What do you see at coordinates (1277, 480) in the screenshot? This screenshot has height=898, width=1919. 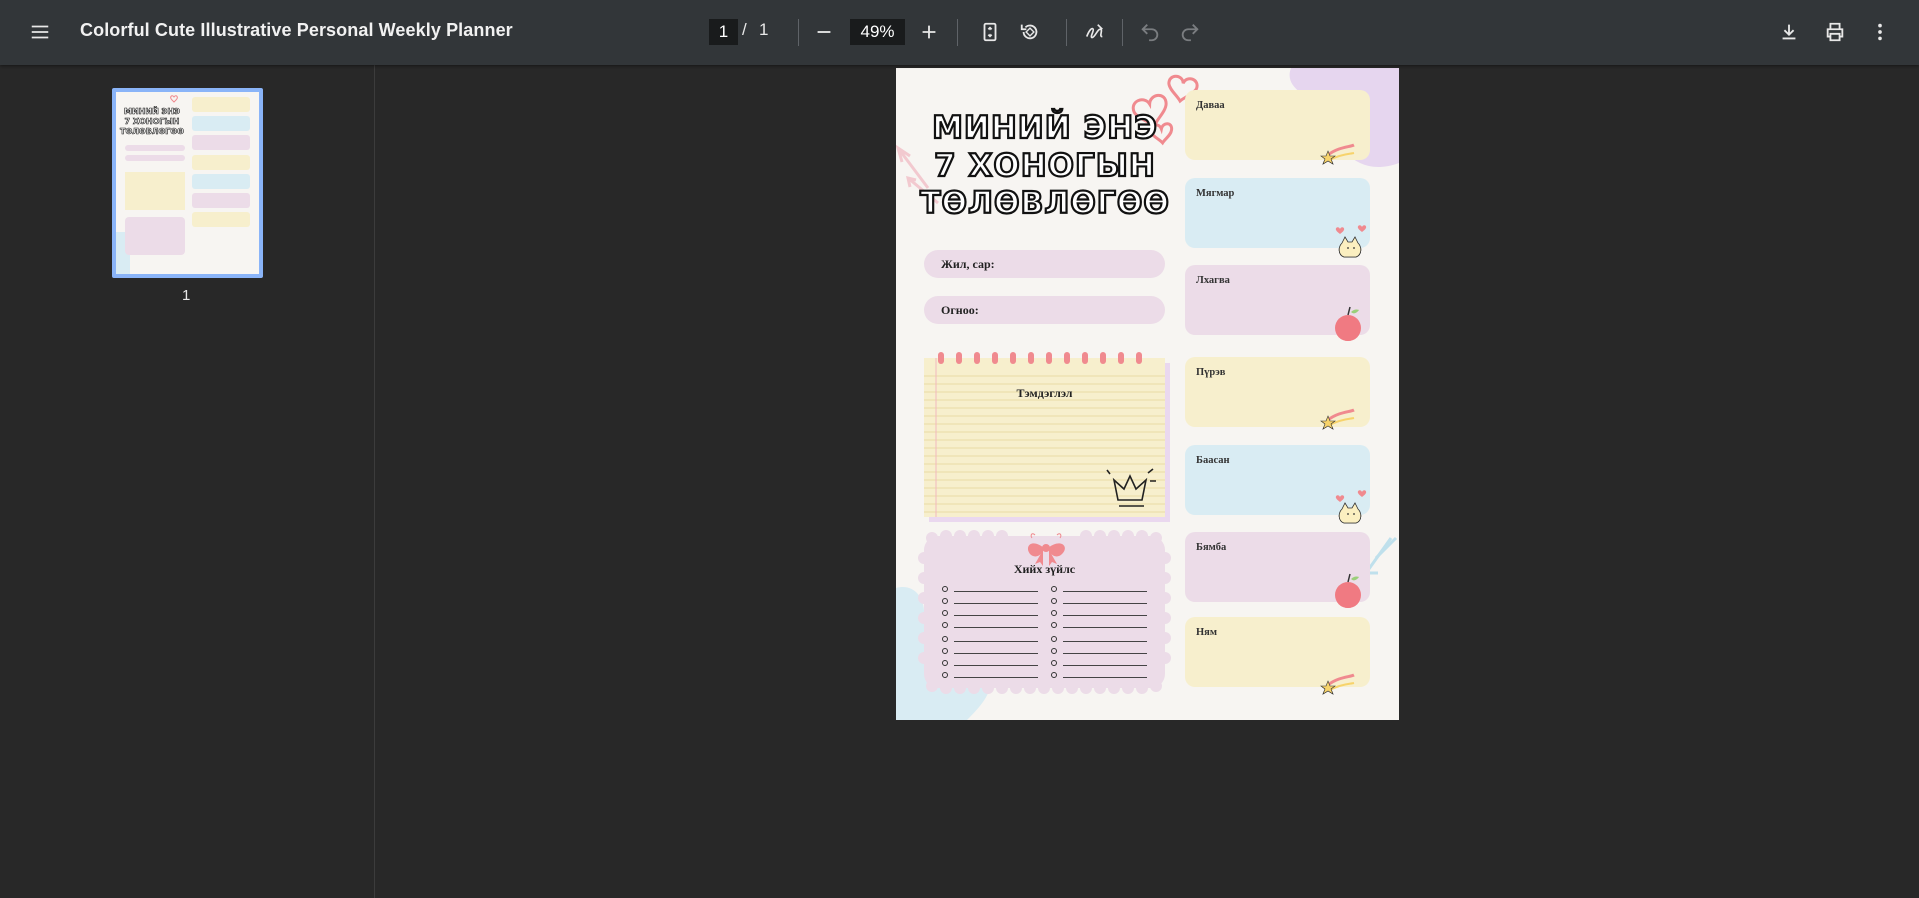 I see `day-card-friday: Баасан` at bounding box center [1277, 480].